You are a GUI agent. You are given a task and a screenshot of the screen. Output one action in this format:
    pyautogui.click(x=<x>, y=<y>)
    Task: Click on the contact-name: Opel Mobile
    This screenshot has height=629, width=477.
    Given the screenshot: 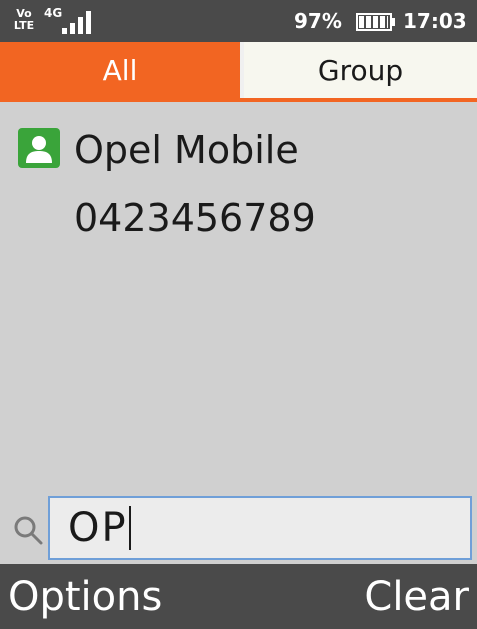 What is the action you would take?
    pyautogui.click(x=186, y=150)
    